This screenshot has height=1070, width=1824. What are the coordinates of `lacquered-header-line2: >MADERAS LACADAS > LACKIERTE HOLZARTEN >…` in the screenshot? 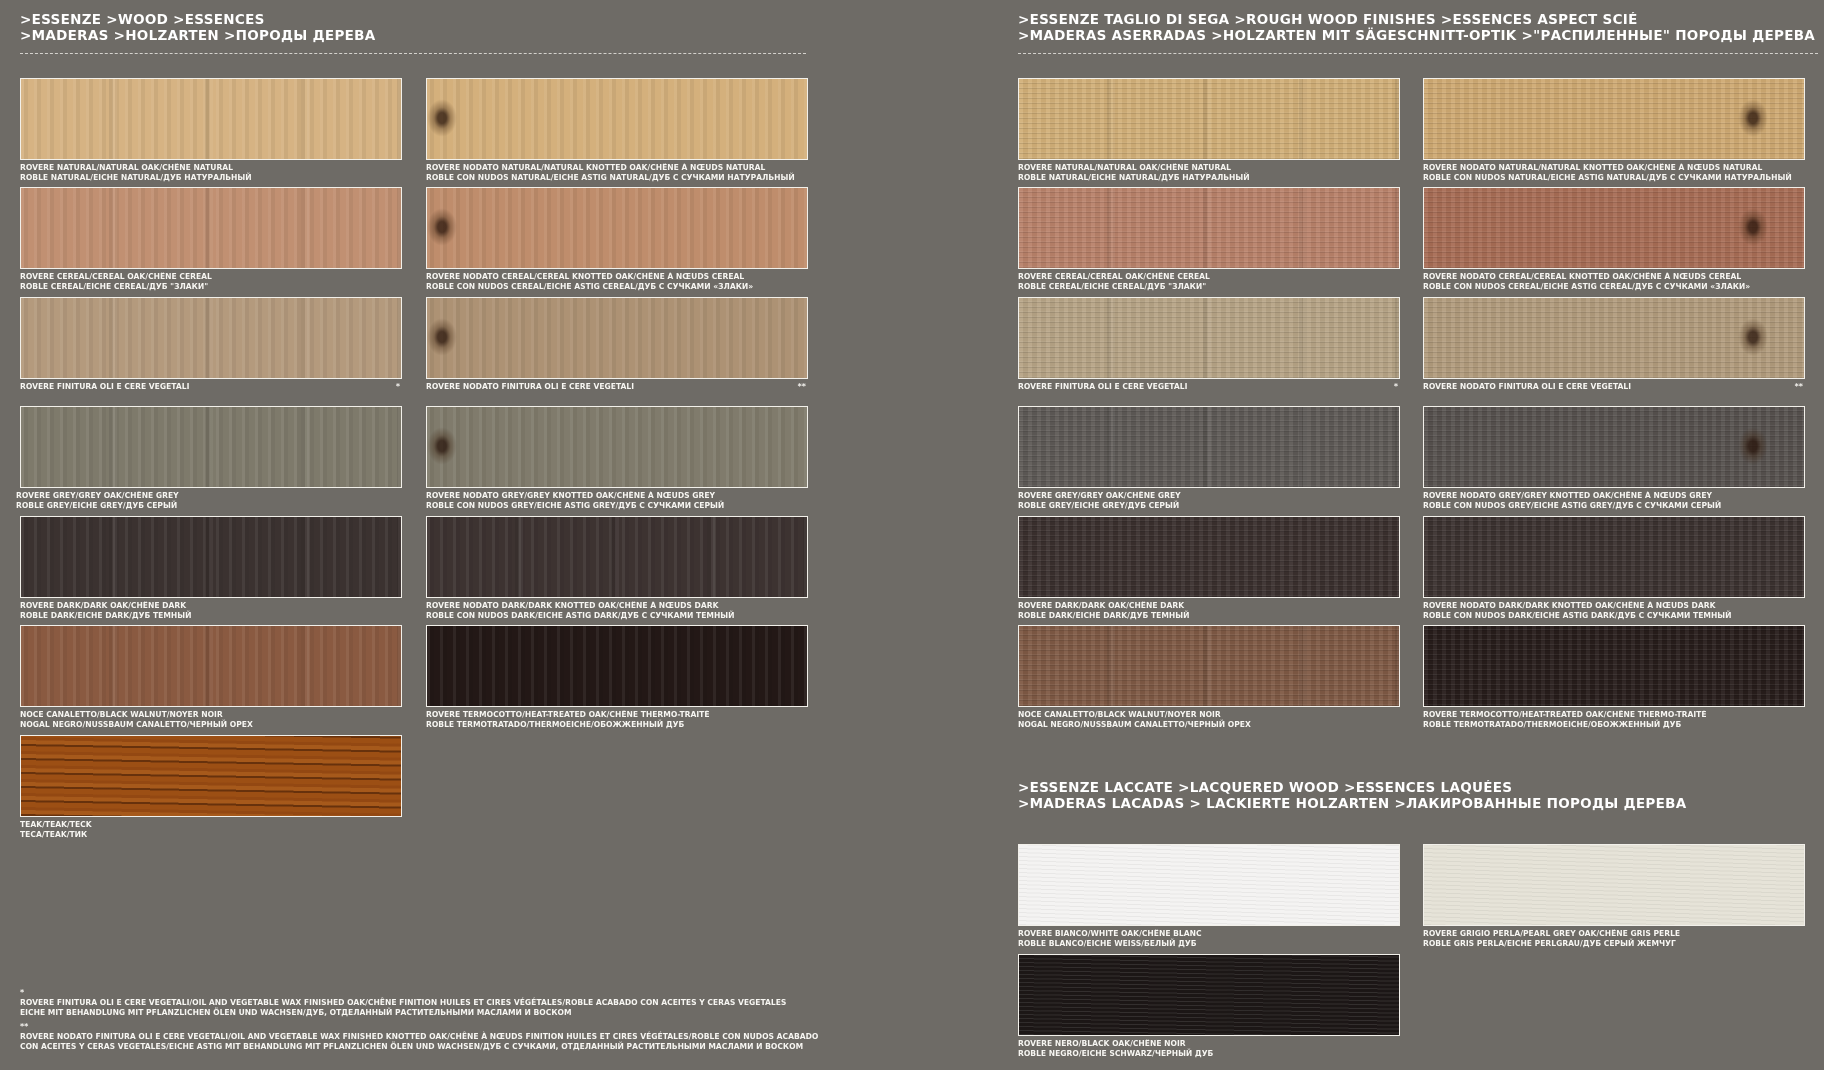 It's located at (1352, 804).